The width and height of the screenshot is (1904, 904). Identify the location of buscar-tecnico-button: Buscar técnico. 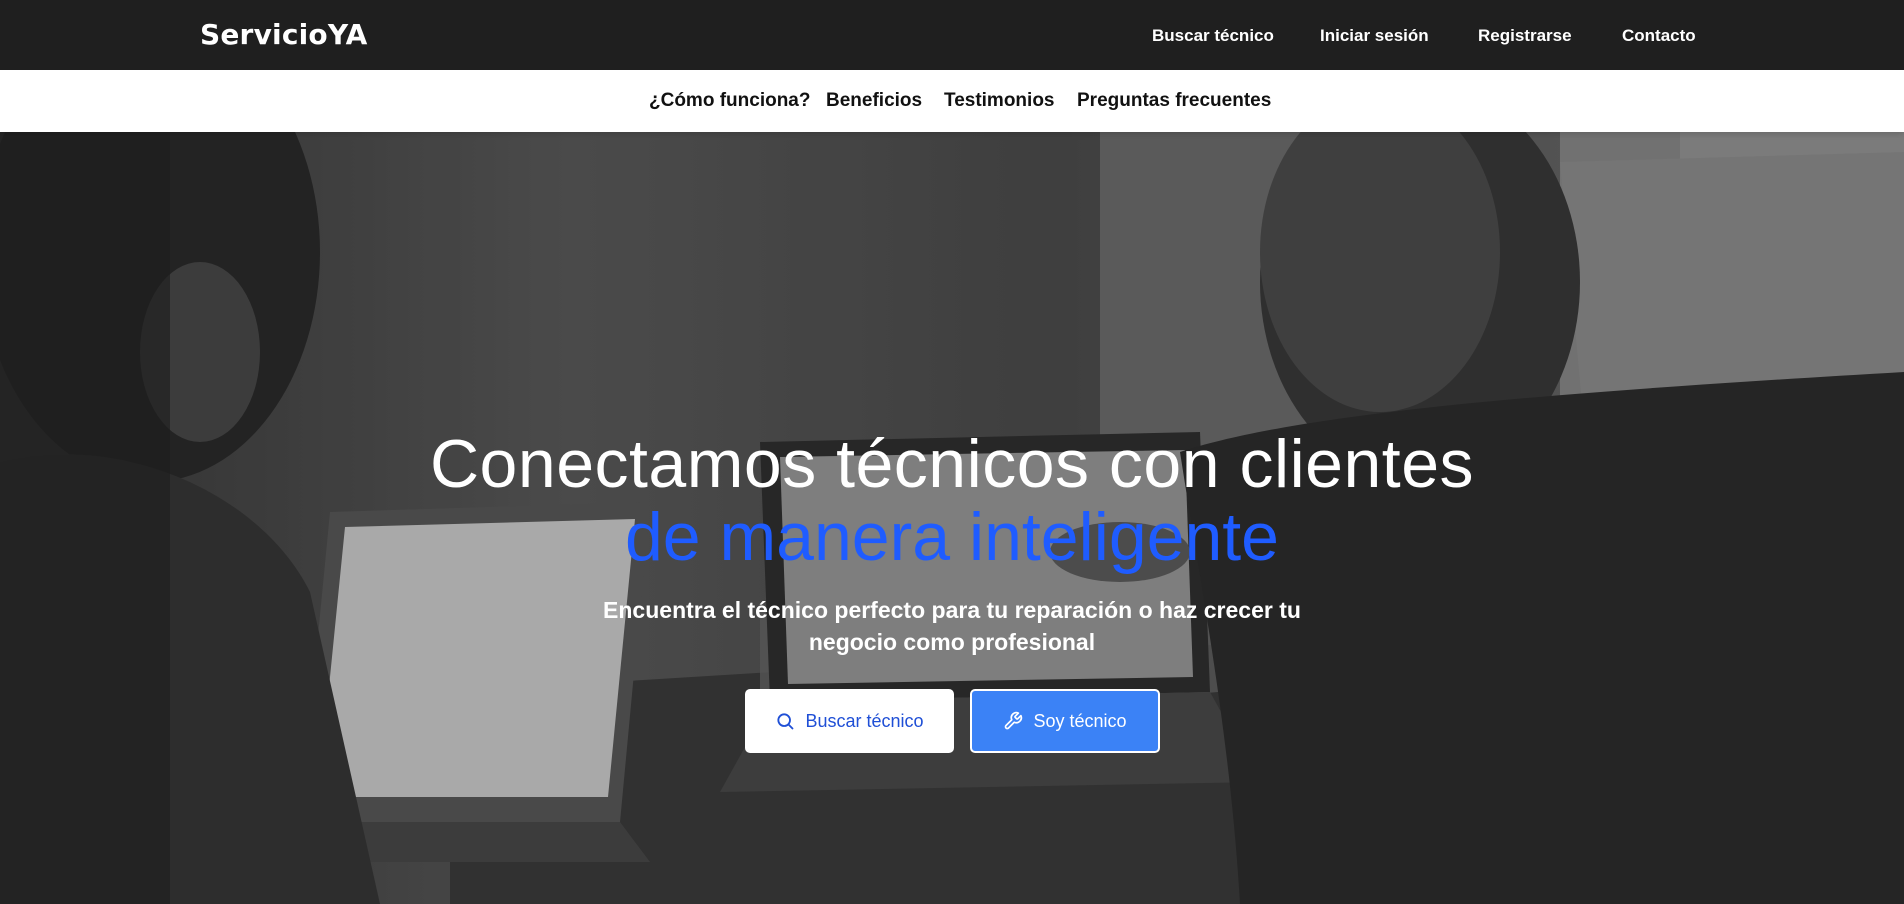
(849, 721).